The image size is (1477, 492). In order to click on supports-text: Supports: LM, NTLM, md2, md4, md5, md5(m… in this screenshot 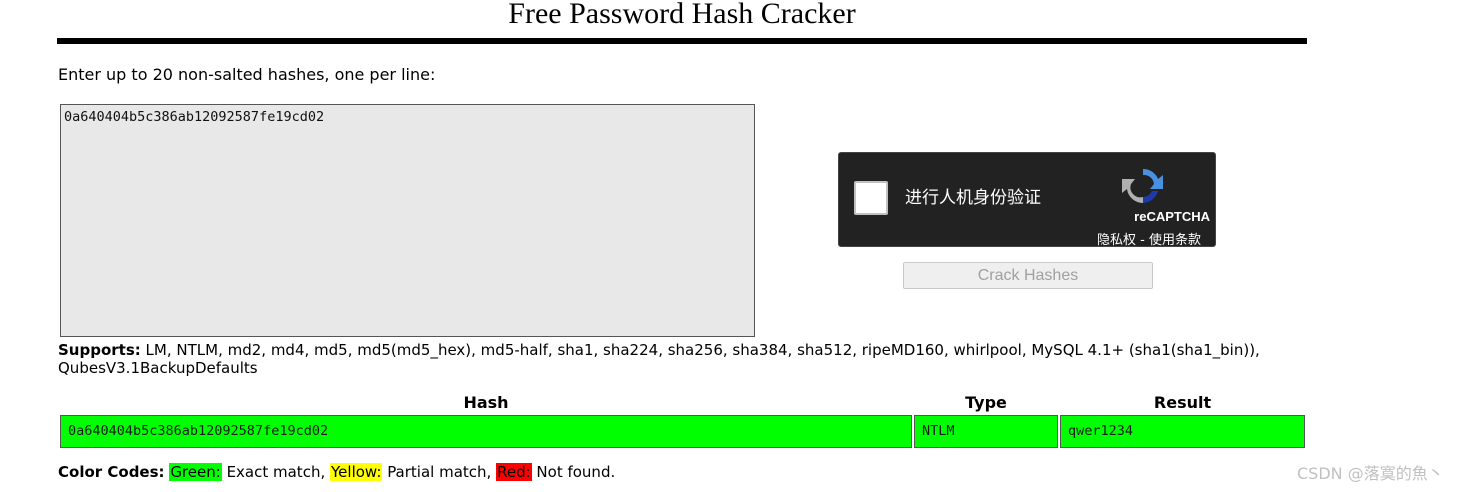, I will do `click(688, 359)`.